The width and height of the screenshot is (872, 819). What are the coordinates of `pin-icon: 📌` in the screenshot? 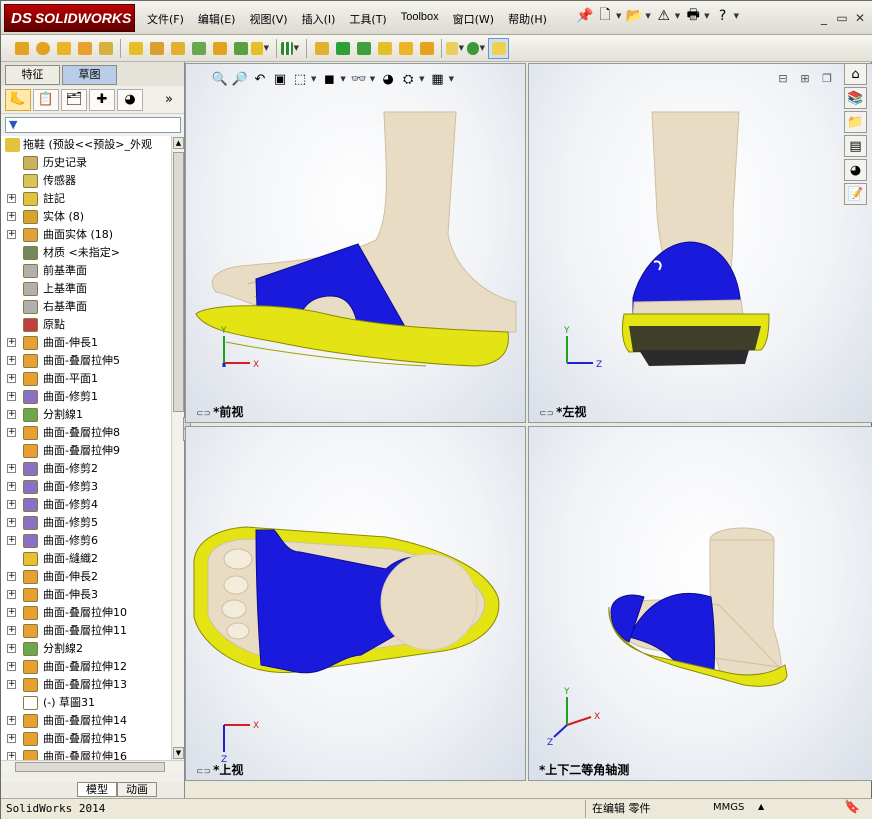 It's located at (585, 16).